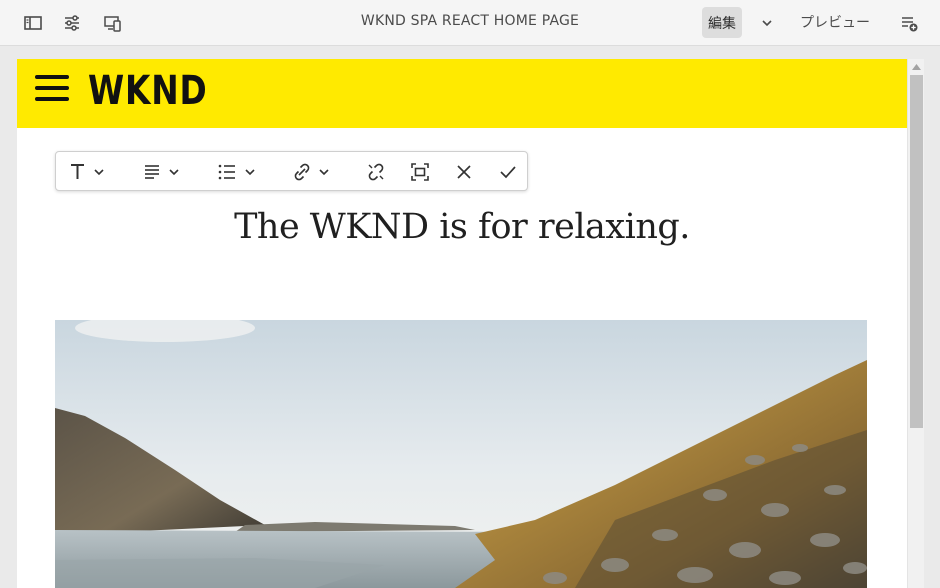 This screenshot has width=940, height=588. Describe the element at coordinates (88, 172) in the screenshot. I see `paragraph-format-icon` at that location.